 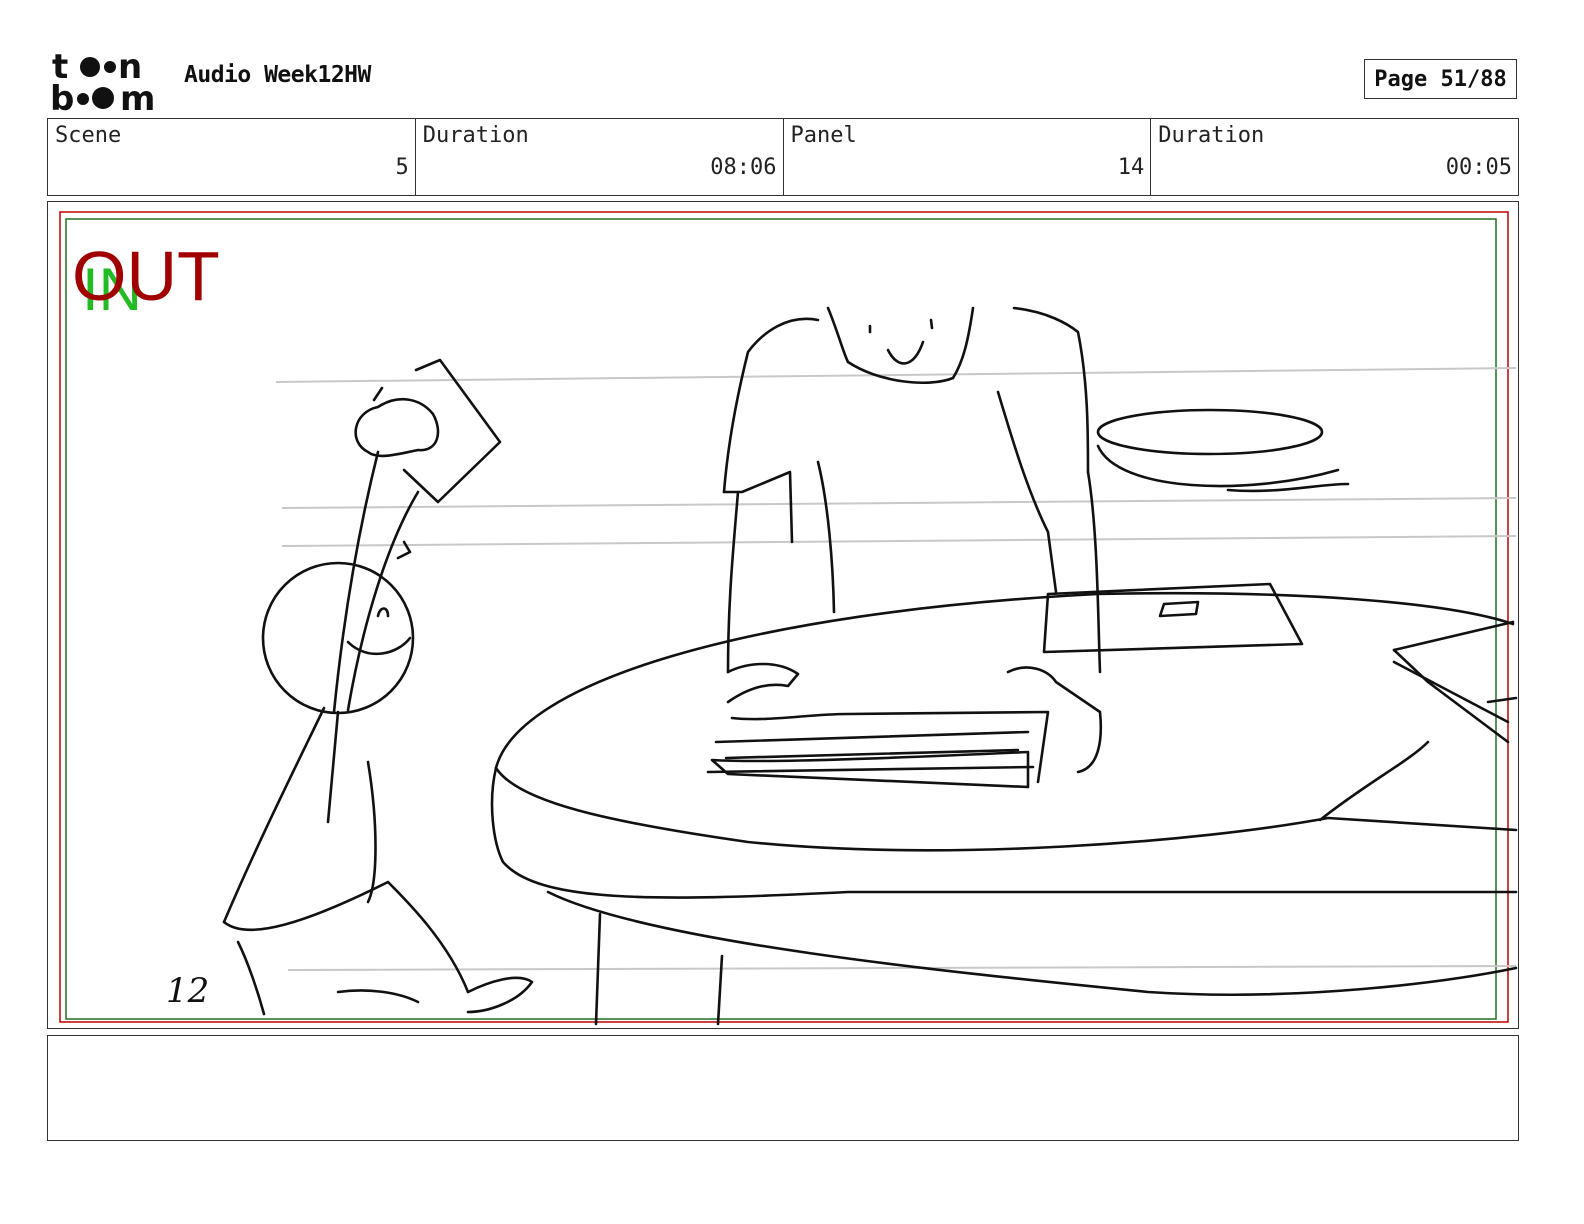 What do you see at coordinates (108, 83) in the screenshot?
I see `toon-boom-logo: t n b m` at bounding box center [108, 83].